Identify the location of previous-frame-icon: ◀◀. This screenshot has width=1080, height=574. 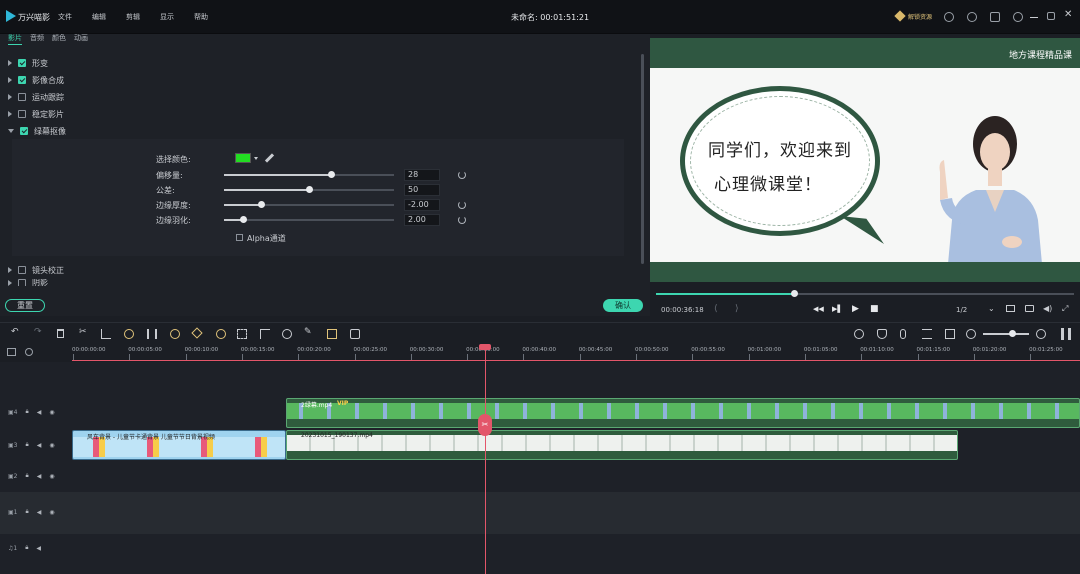
(818, 309).